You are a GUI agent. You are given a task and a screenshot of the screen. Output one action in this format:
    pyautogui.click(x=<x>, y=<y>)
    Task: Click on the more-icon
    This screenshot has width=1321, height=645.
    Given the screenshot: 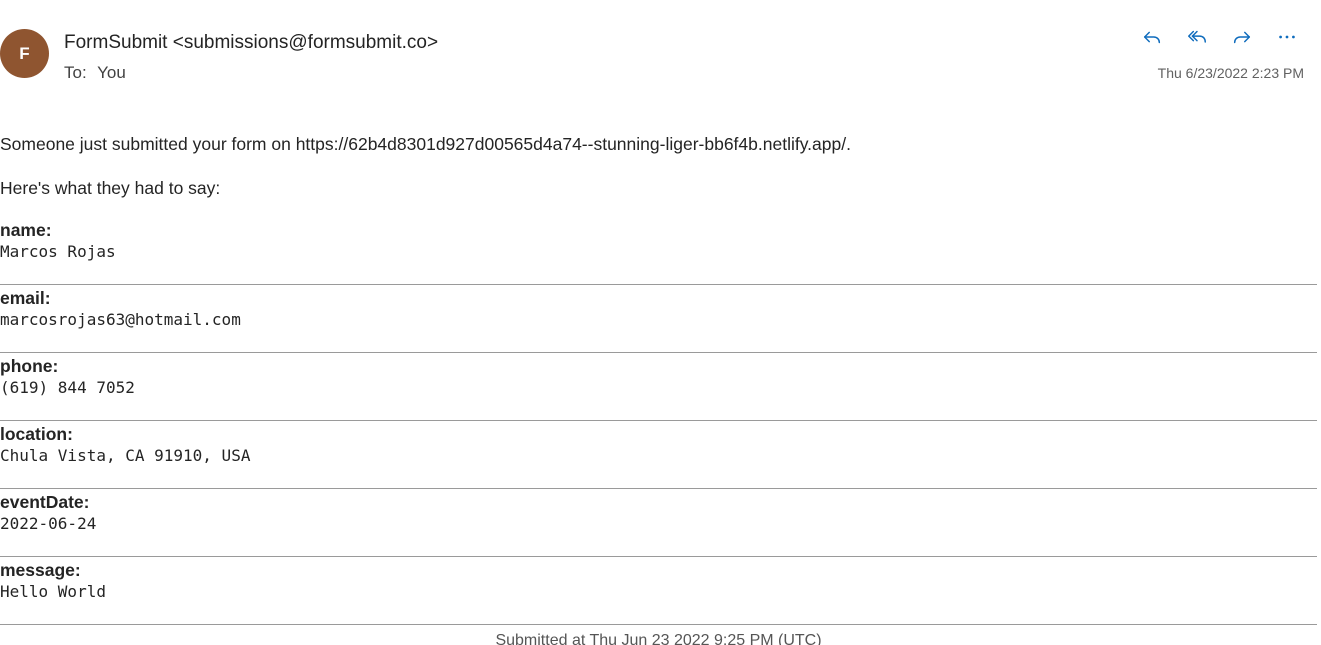 What is the action you would take?
    pyautogui.click(x=1287, y=39)
    